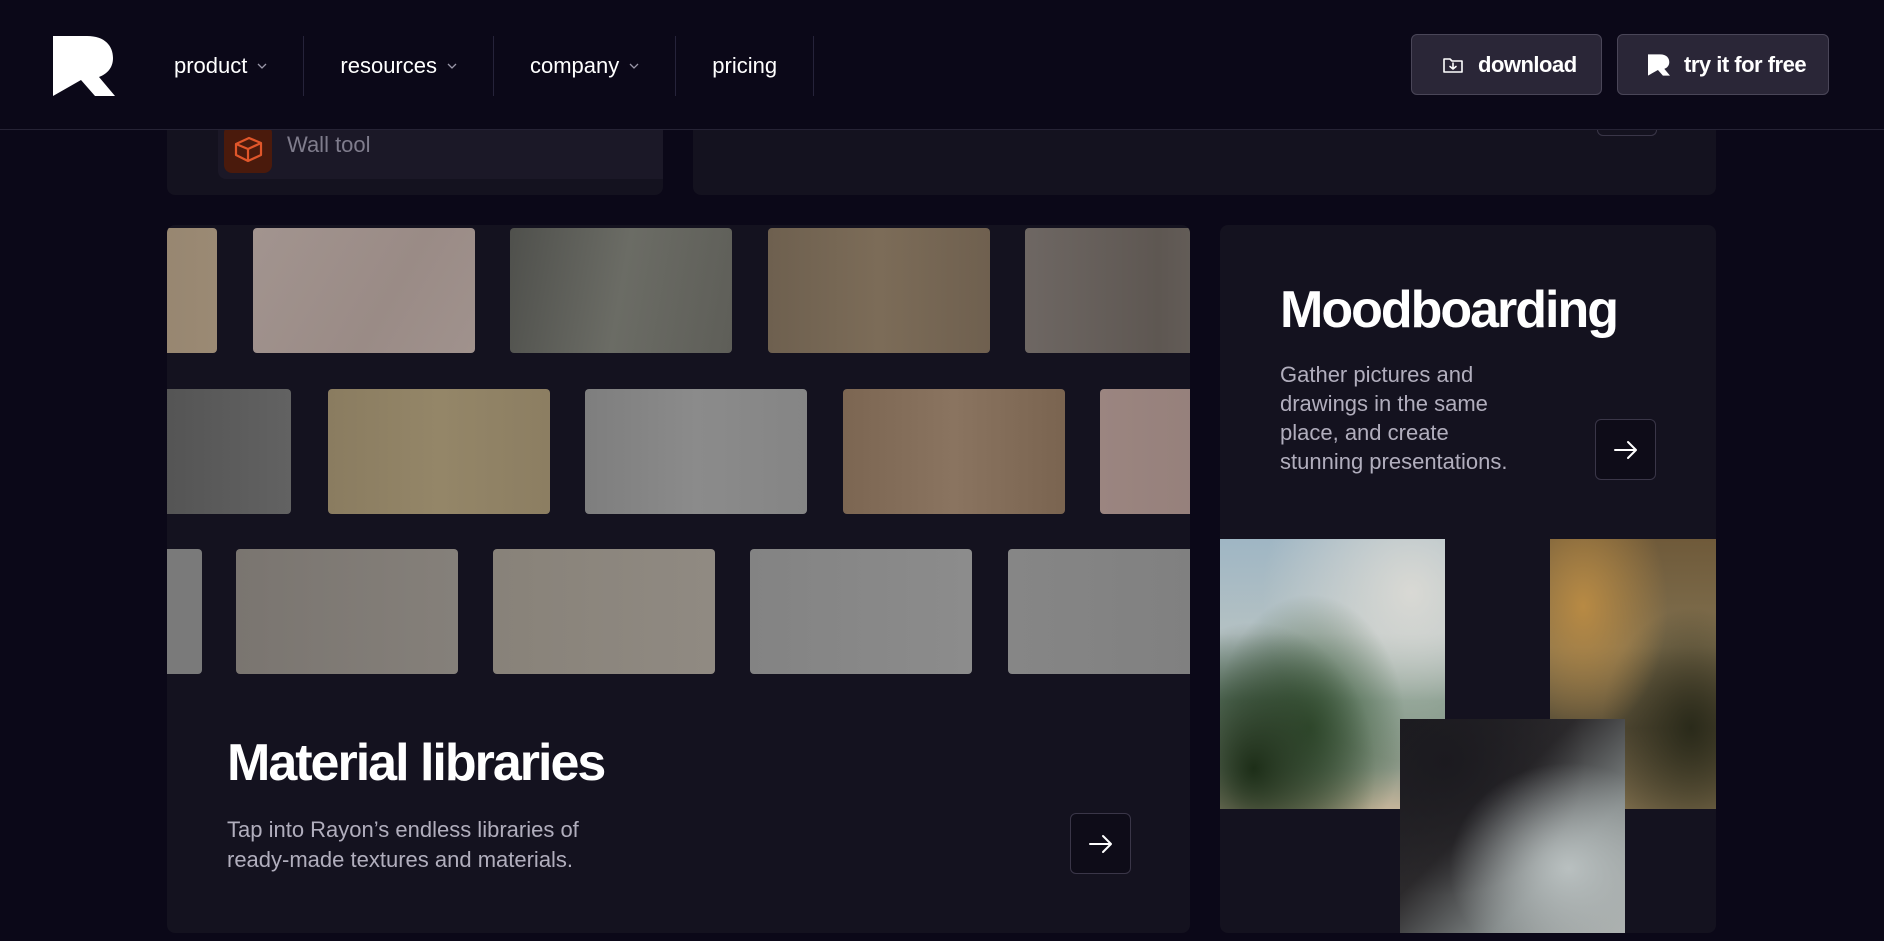 The height and width of the screenshot is (941, 1884). Describe the element at coordinates (1453, 65) in the screenshot. I see `download-folder-icon` at that location.